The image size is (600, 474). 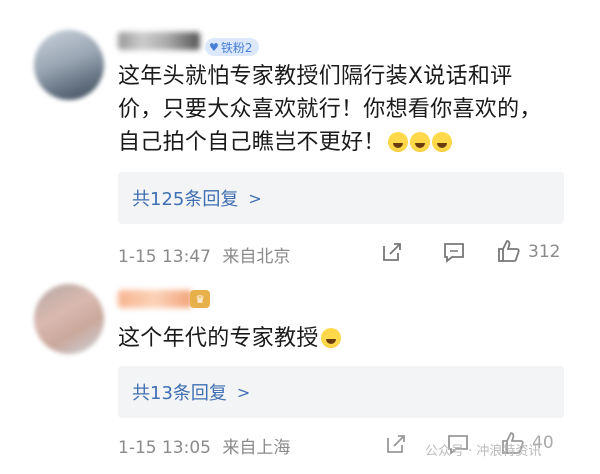 What do you see at coordinates (243, 392) in the screenshot?
I see `chevron-right-icon: >` at bounding box center [243, 392].